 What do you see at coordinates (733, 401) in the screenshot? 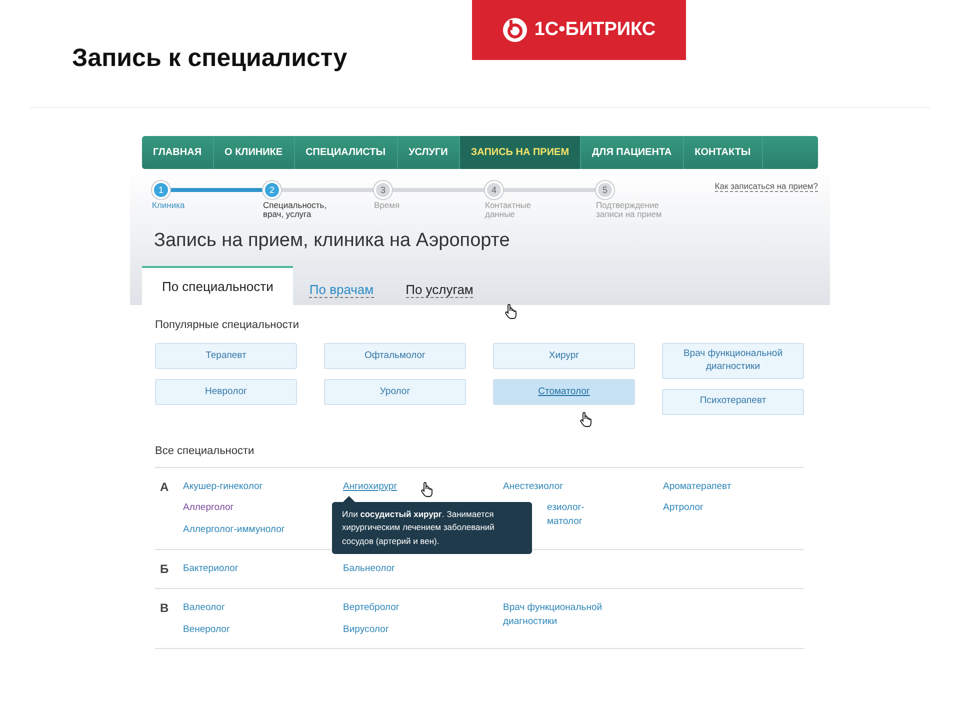
I see `specialty-button: Психотерапевт` at bounding box center [733, 401].